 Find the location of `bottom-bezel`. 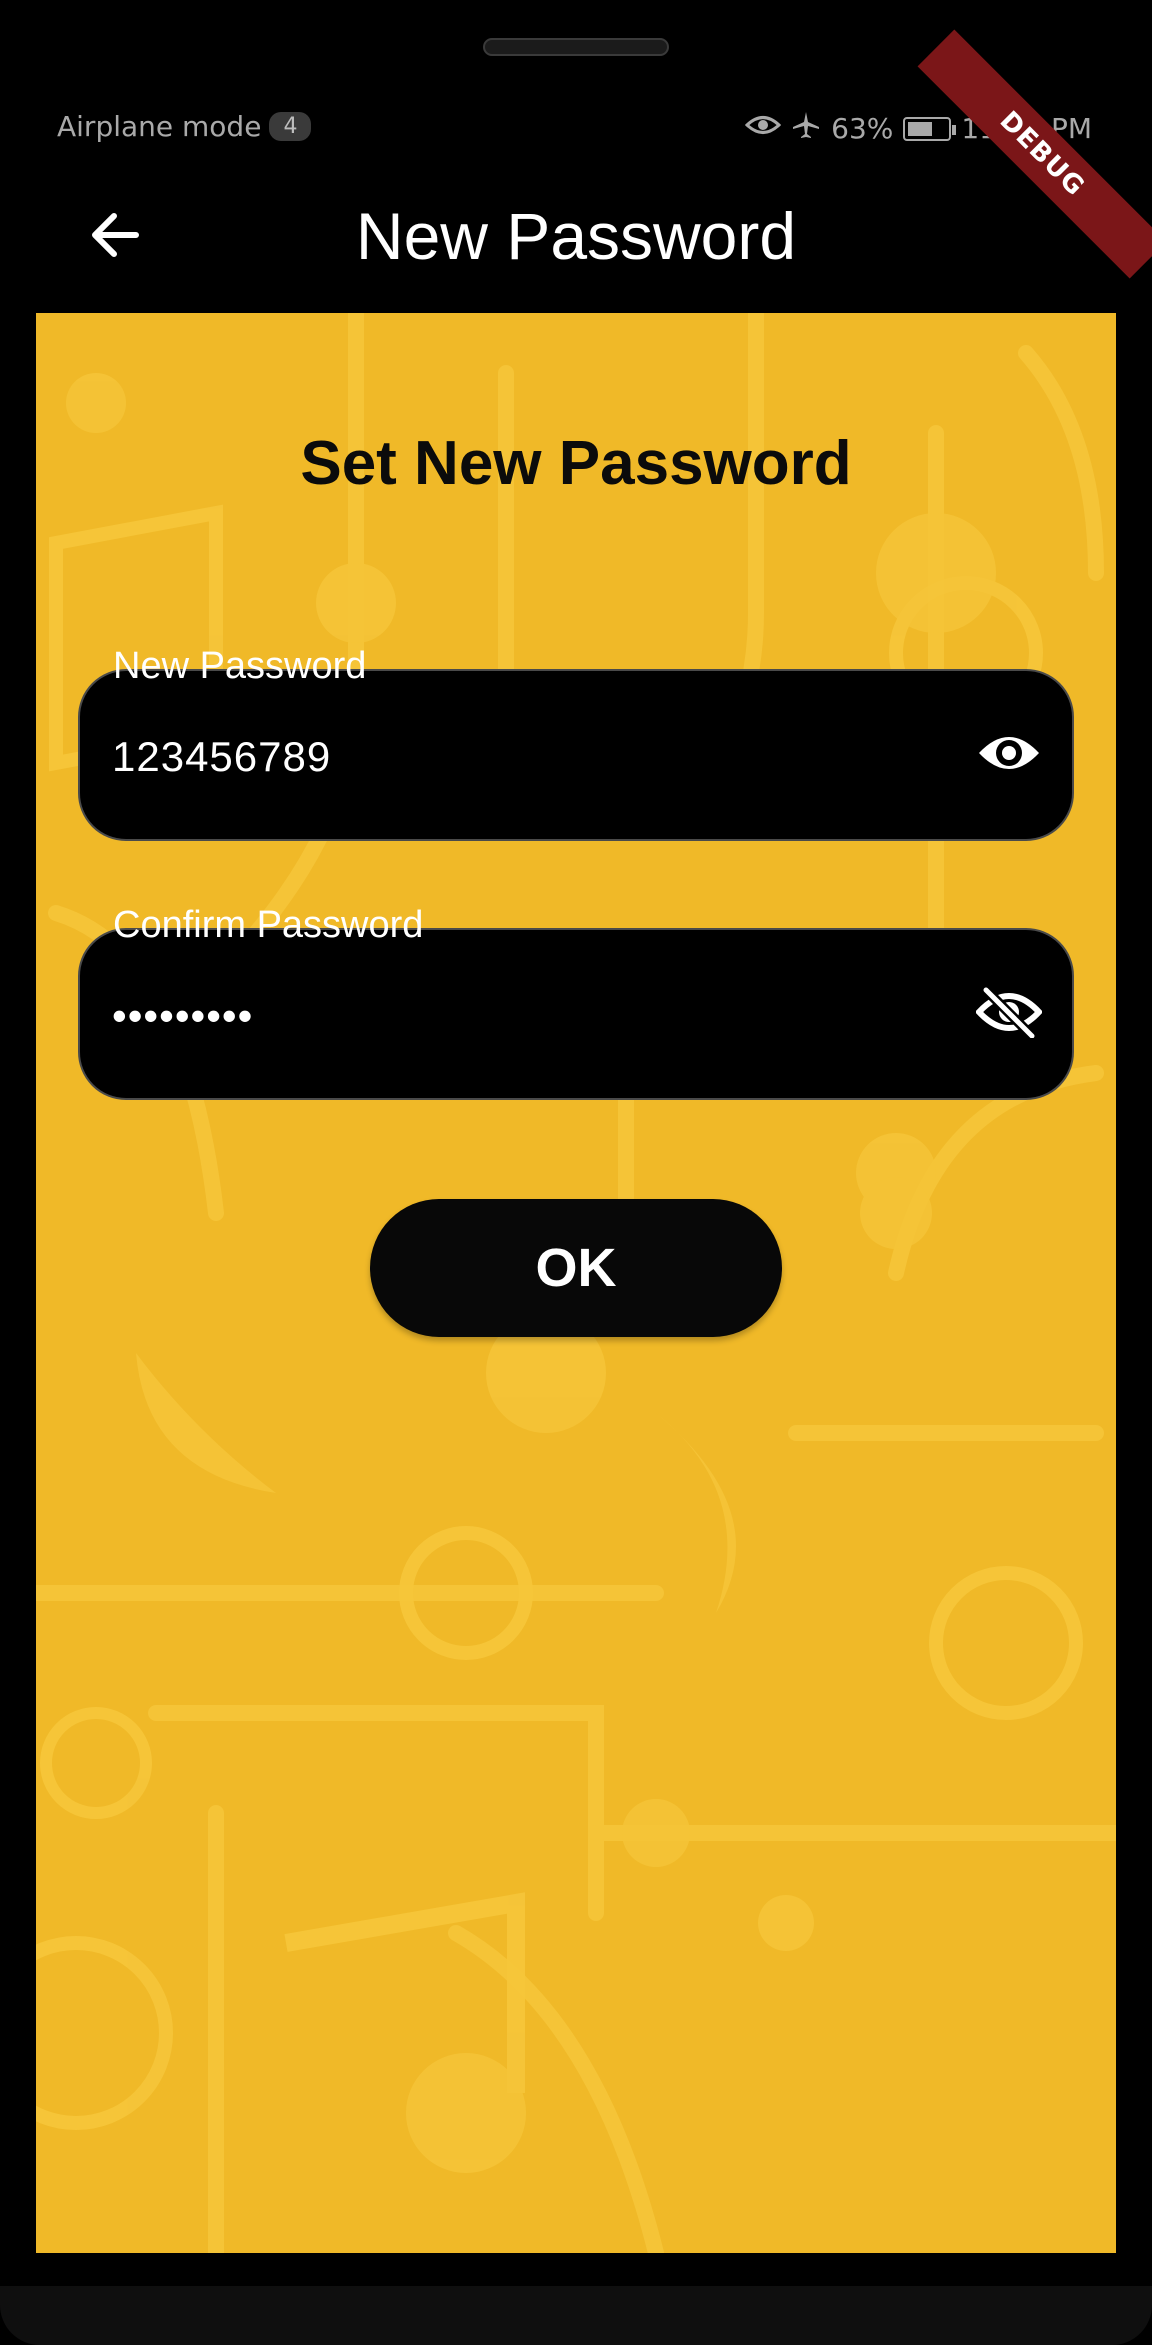

bottom-bezel is located at coordinates (576, 2315).